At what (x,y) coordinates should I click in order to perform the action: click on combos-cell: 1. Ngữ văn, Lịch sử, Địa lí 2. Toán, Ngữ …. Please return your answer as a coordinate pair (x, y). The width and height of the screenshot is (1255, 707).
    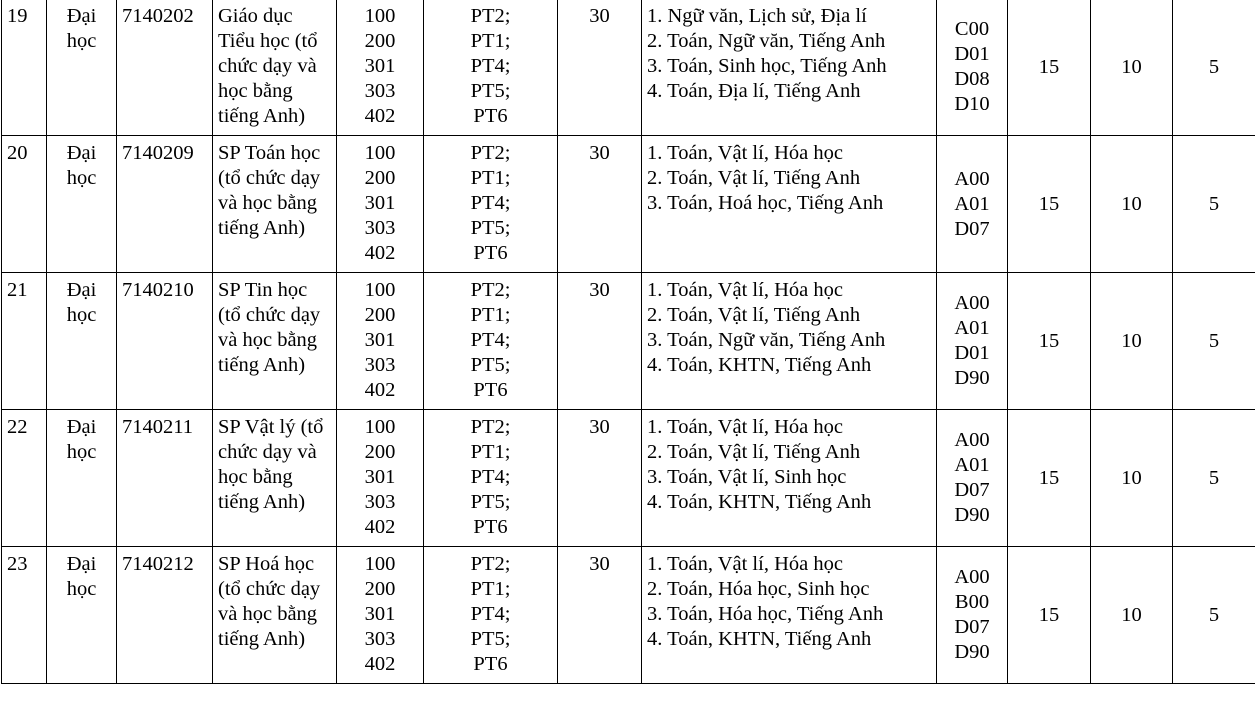
    Looking at the image, I should click on (789, 68).